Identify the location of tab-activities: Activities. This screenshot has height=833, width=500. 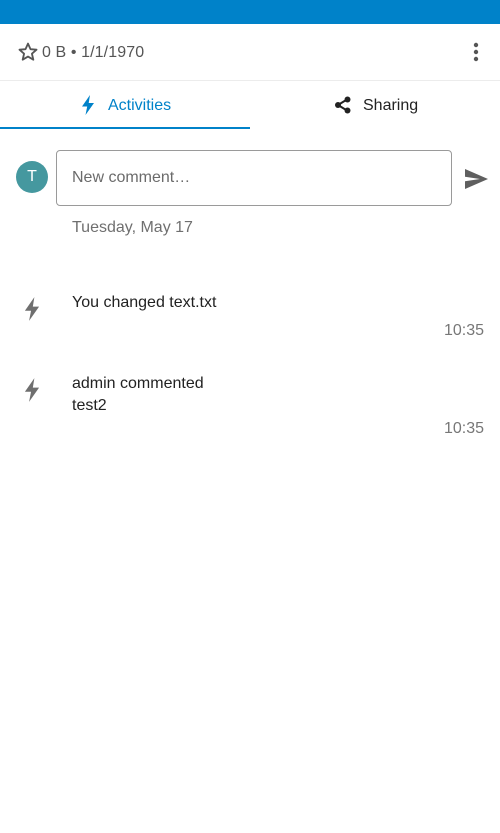
(125, 105).